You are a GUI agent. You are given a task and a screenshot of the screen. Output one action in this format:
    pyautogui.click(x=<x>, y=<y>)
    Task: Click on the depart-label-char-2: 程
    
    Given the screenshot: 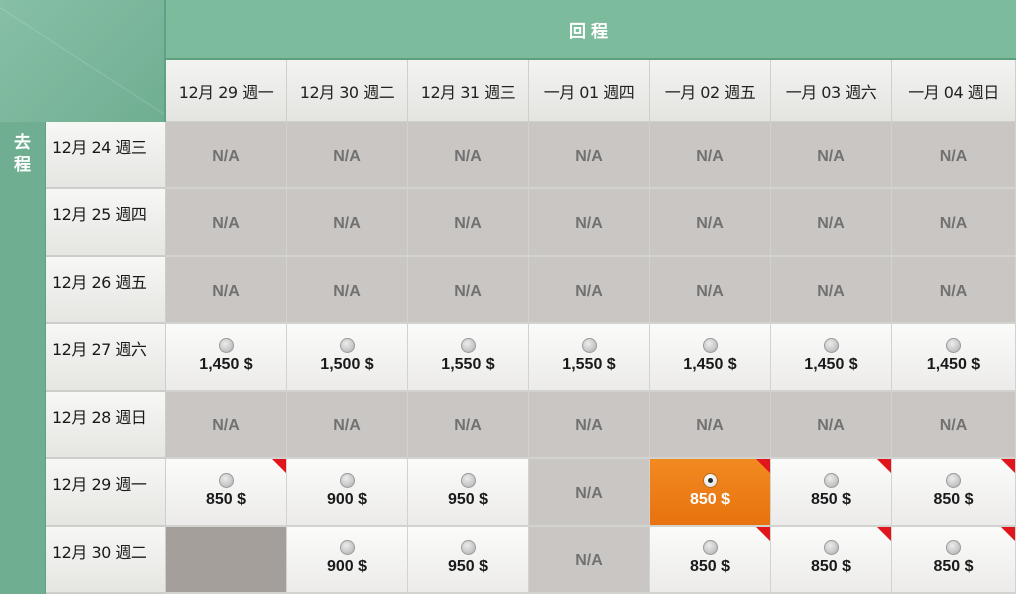 What is the action you would take?
    pyautogui.click(x=22, y=165)
    